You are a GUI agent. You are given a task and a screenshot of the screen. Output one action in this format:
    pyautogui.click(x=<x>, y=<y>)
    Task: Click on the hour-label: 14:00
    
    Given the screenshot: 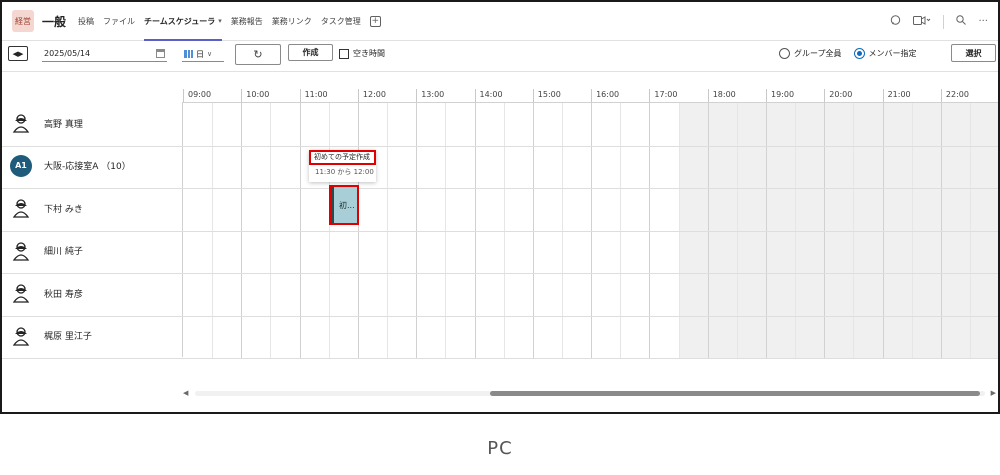 What is the action you would take?
    pyautogui.click(x=488, y=95)
    